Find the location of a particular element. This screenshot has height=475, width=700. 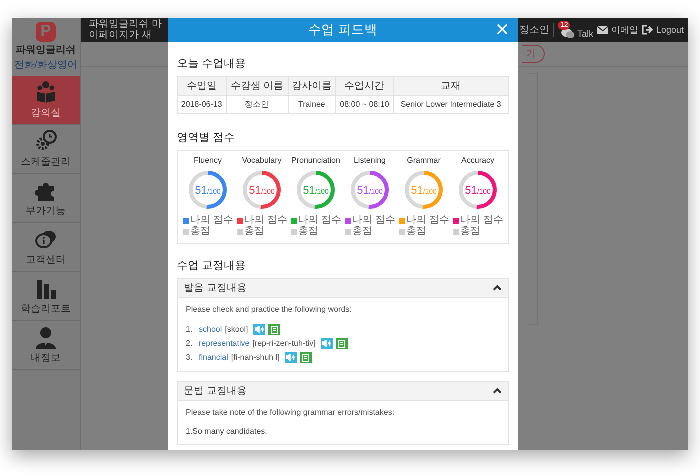

phonetic-text: [skool] is located at coordinates (236, 329).